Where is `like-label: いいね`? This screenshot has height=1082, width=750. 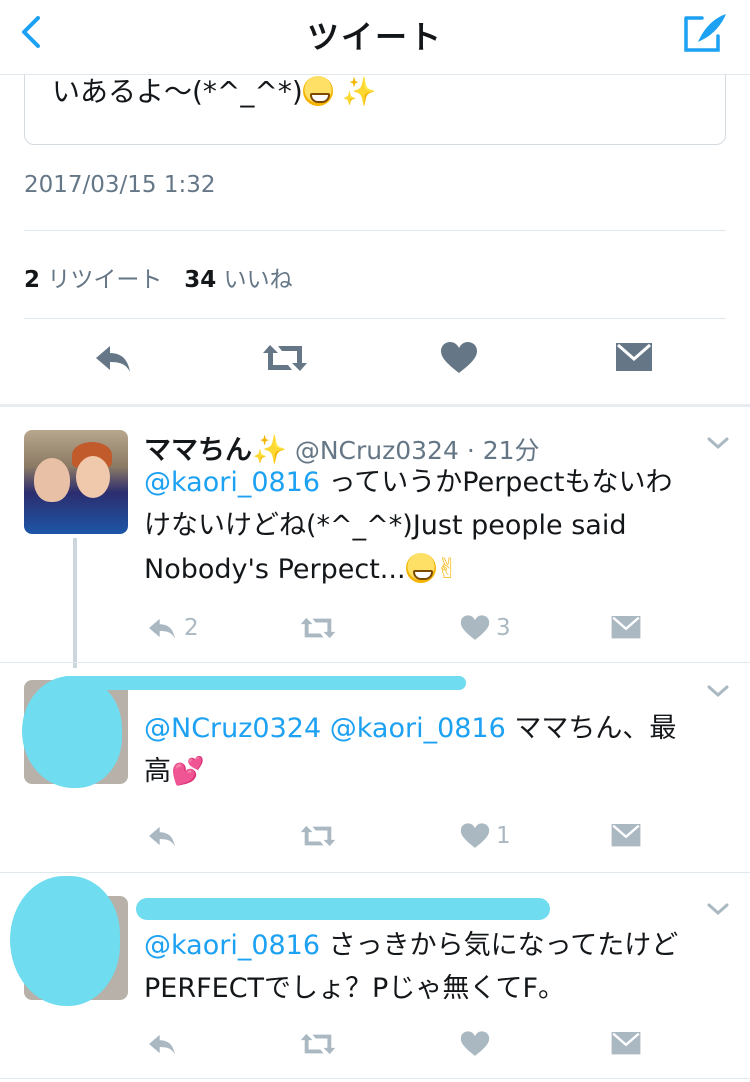
like-label: いいね is located at coordinates (258, 280).